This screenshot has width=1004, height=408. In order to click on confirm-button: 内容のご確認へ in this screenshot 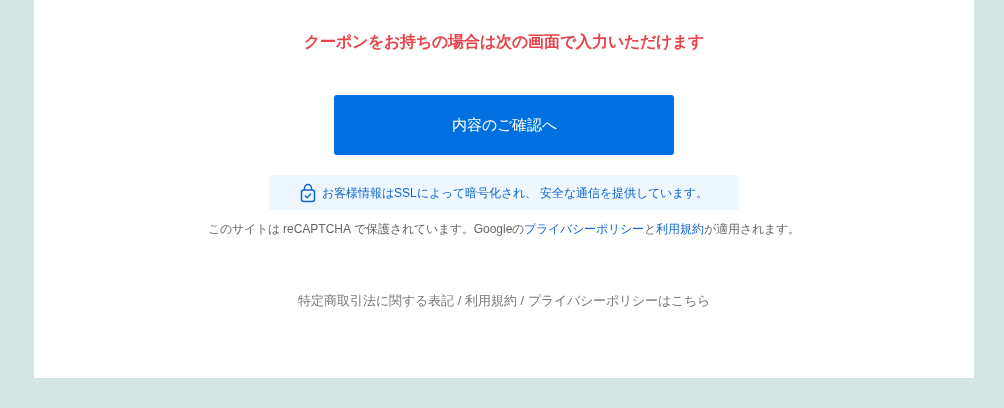, I will do `click(504, 125)`.